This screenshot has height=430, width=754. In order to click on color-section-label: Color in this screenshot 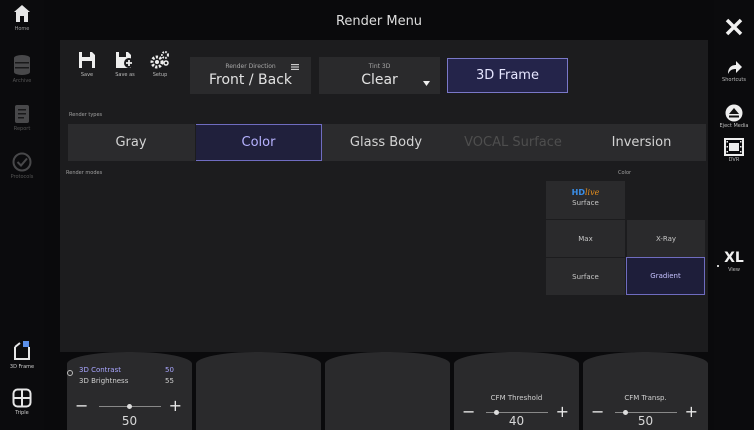, I will do `click(625, 173)`.